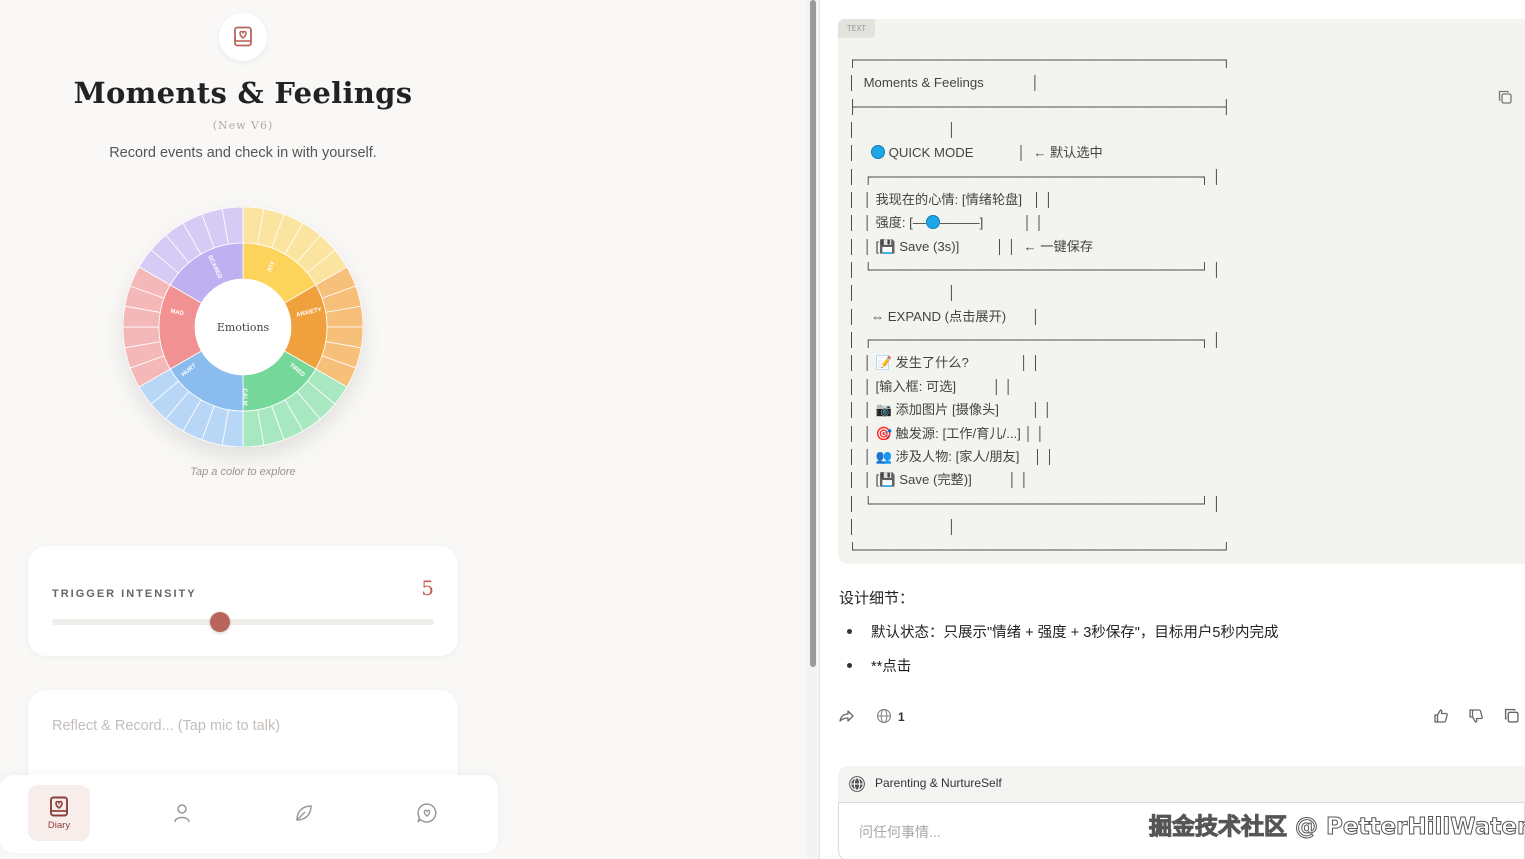 The width and height of the screenshot is (1525, 859). Describe the element at coordinates (951, 200) in the screenshot. I see `code-line: │ │ 我现在的心情: [情绪轮盘] │ │` at that location.